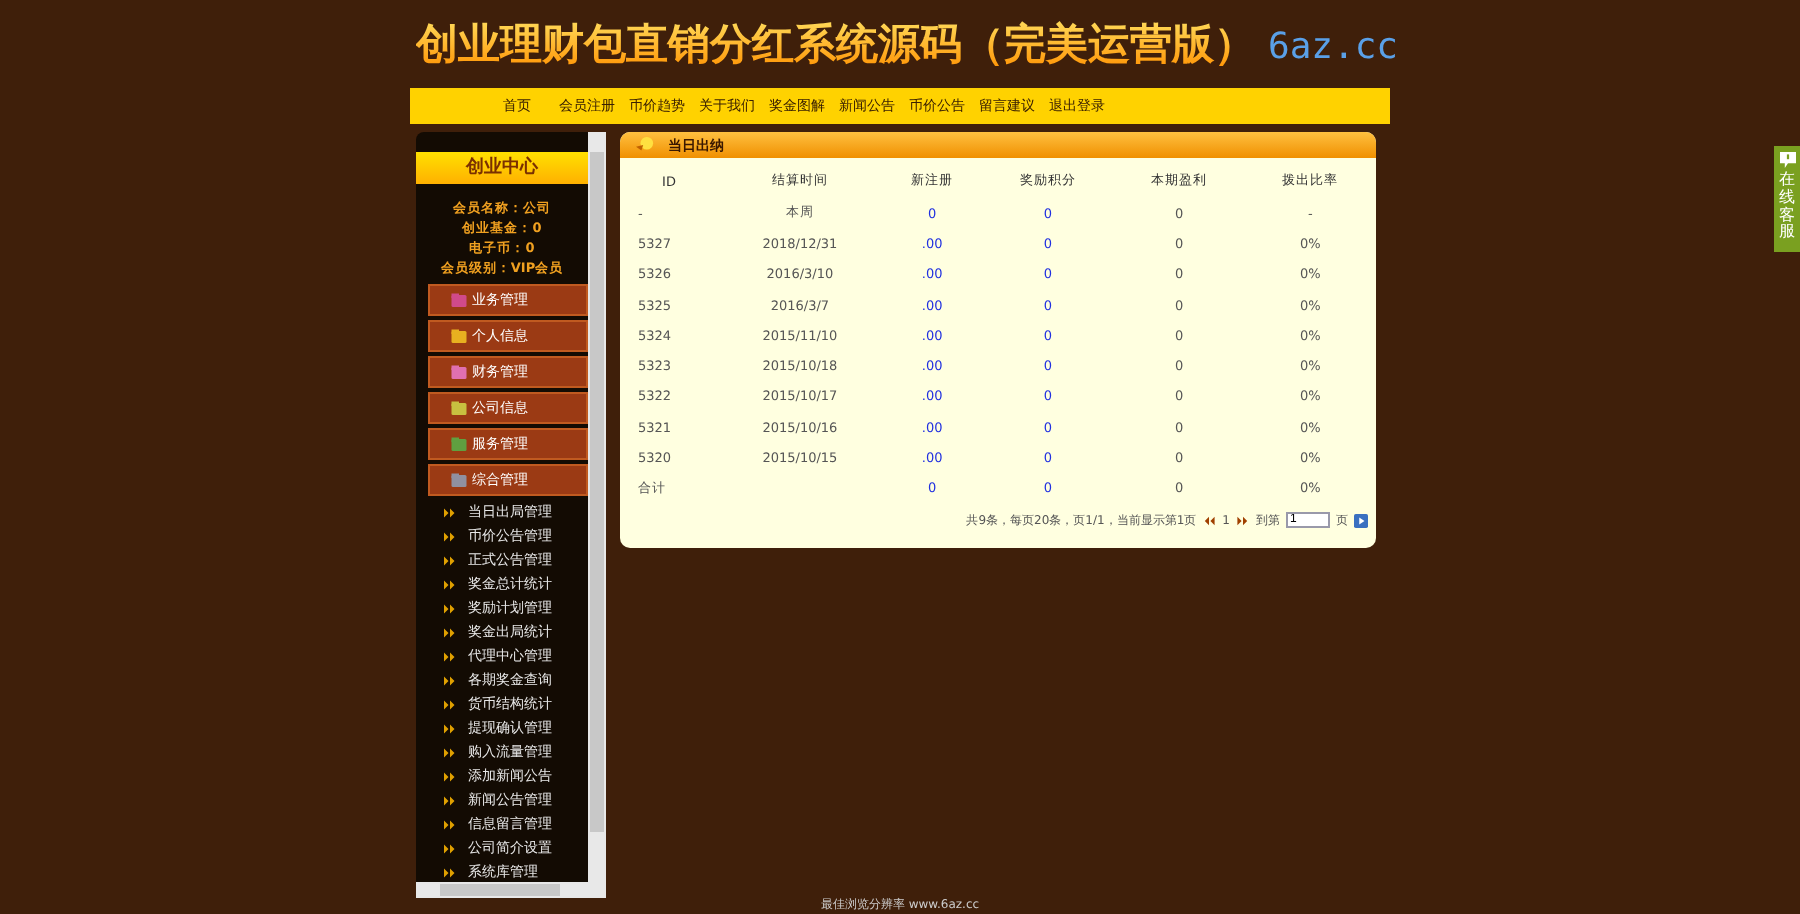 The height and width of the screenshot is (914, 1800). Describe the element at coordinates (1787, 160) in the screenshot. I see `chat-bubble-icon` at that location.